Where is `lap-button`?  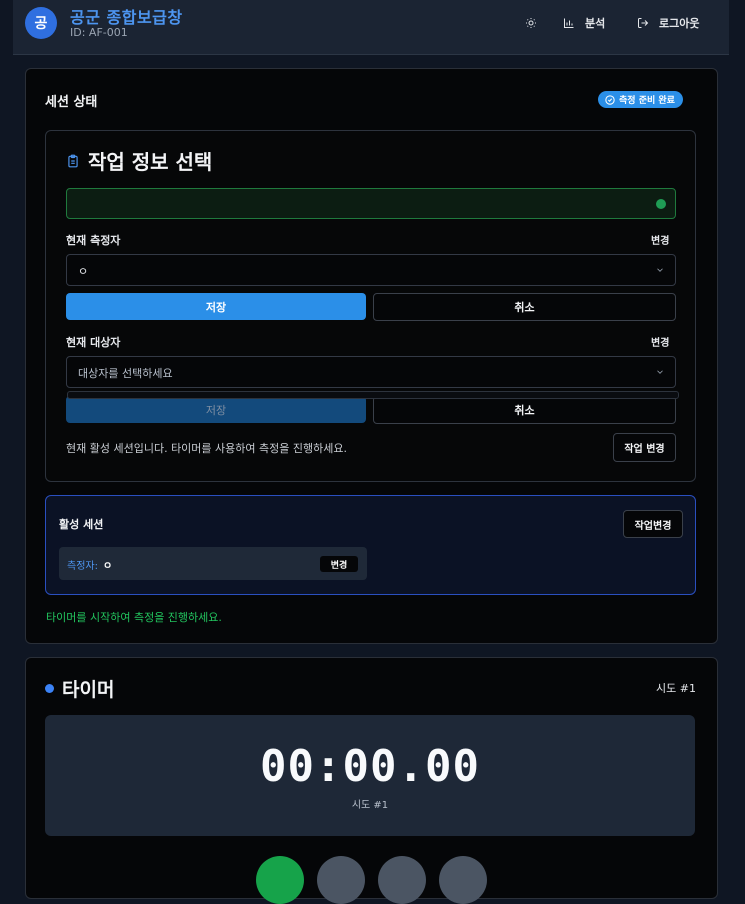 lap-button is located at coordinates (341, 880).